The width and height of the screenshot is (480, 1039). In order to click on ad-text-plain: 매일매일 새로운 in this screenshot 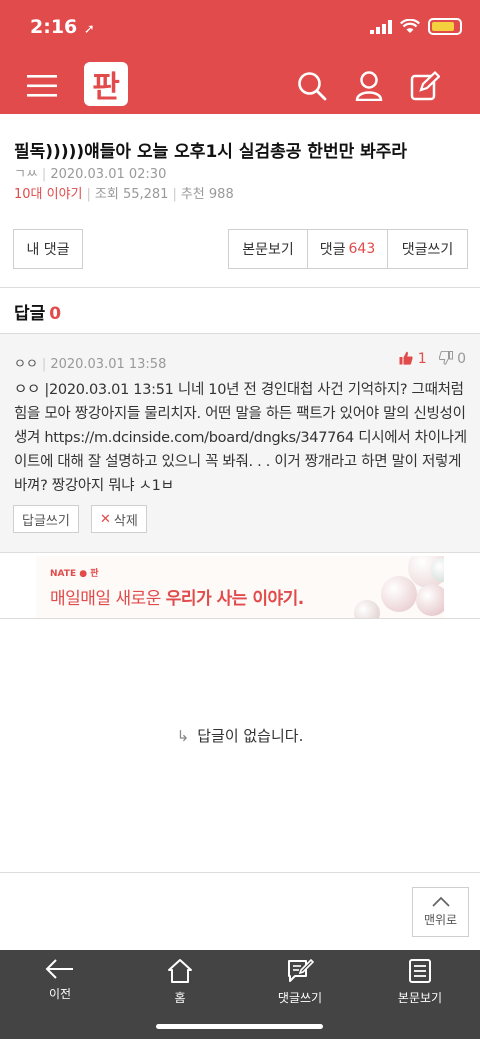, I will do `click(108, 599)`.